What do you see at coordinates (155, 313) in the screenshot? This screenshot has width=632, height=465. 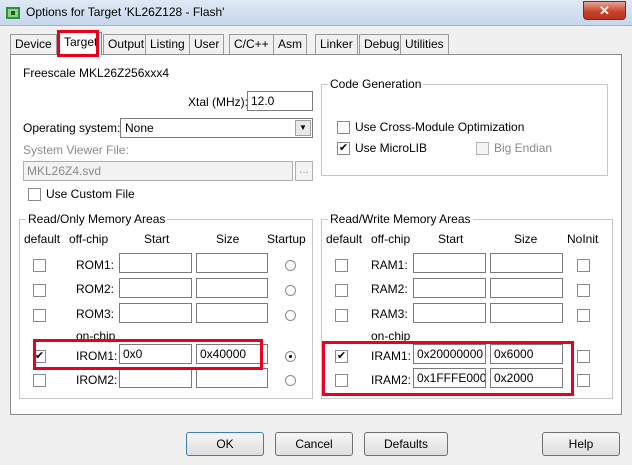 I see `rom3-start-input` at bounding box center [155, 313].